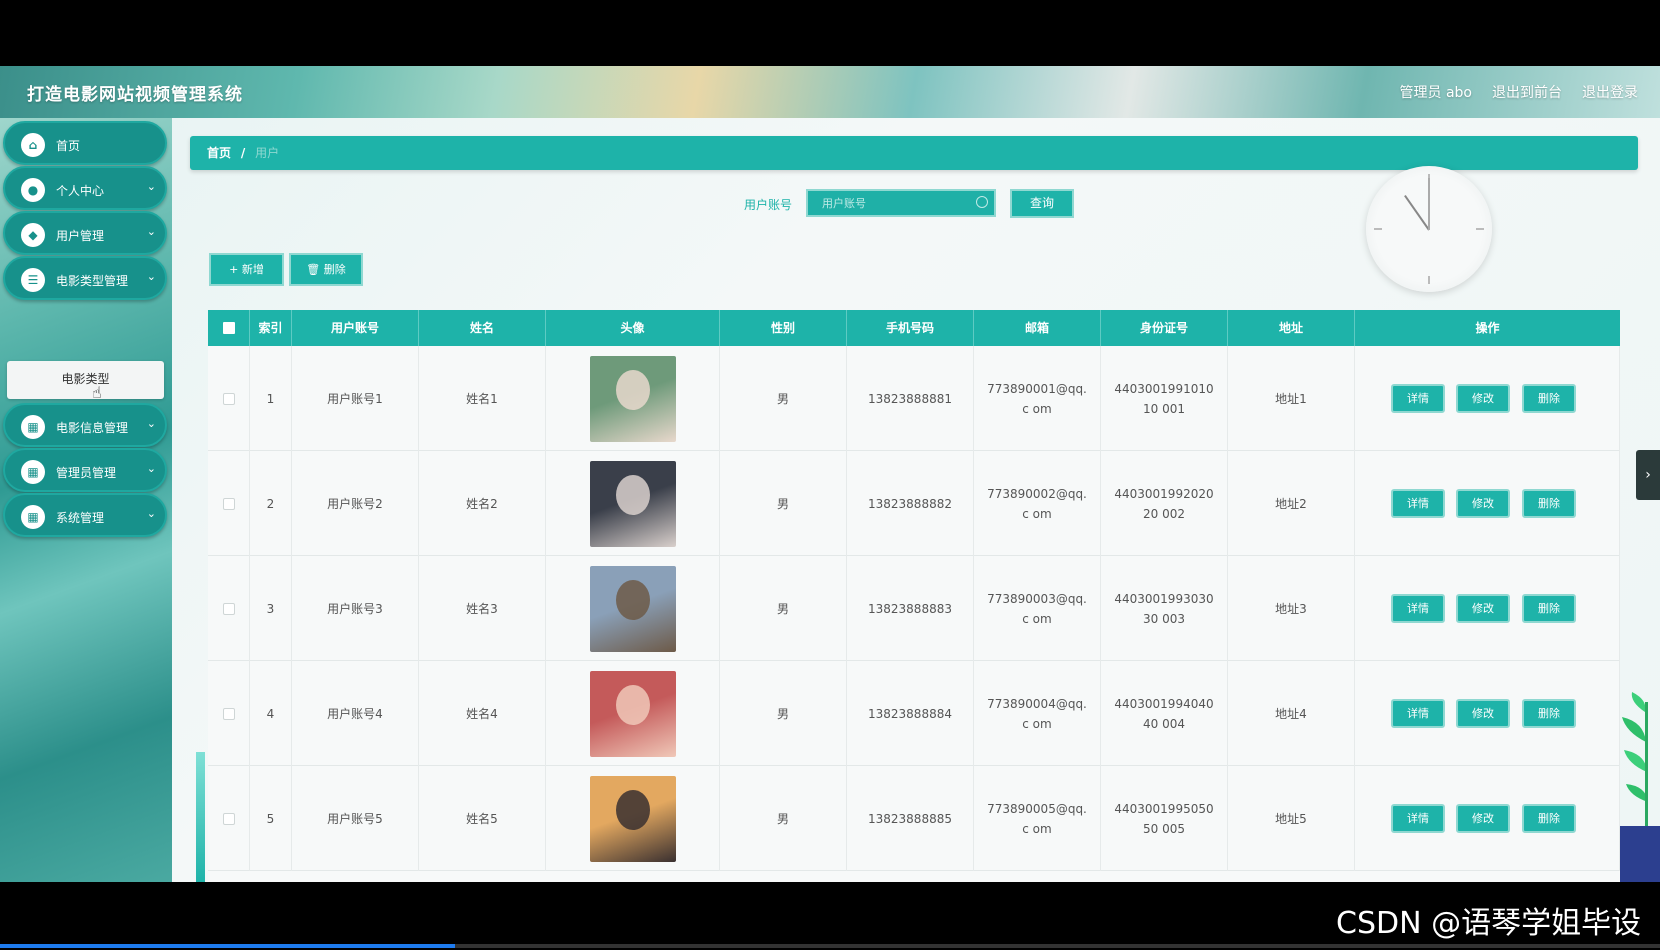 The width and height of the screenshot is (1660, 950). Describe the element at coordinates (1164, 818) in the screenshot. I see `cell-id_card: 440300199505050 005` at that location.